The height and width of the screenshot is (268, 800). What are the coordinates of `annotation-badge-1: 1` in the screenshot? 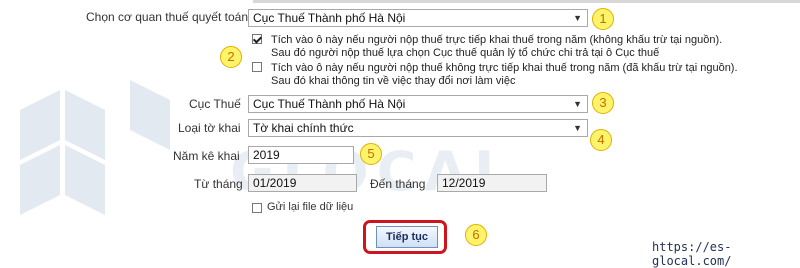 It's located at (603, 19).